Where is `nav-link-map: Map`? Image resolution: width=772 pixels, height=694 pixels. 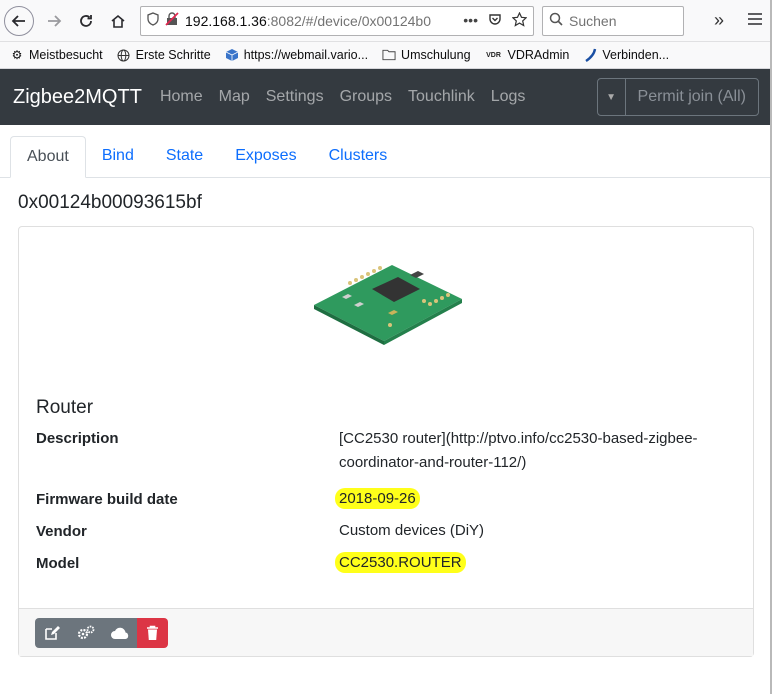
nav-link-map: Map is located at coordinates (234, 97).